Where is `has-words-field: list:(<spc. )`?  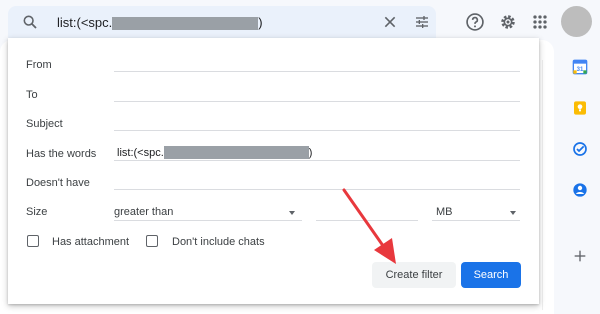 has-words-field: list:(<spc. ) is located at coordinates (214, 152).